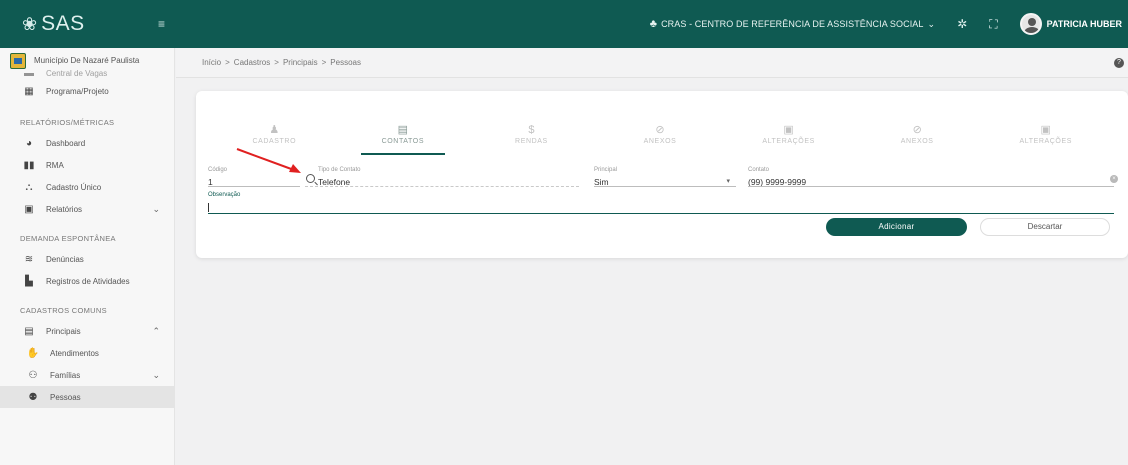 The width and height of the screenshot is (1128, 465). Describe the element at coordinates (55, 165) in the screenshot. I see `sidebar-item-label: RMA` at that location.